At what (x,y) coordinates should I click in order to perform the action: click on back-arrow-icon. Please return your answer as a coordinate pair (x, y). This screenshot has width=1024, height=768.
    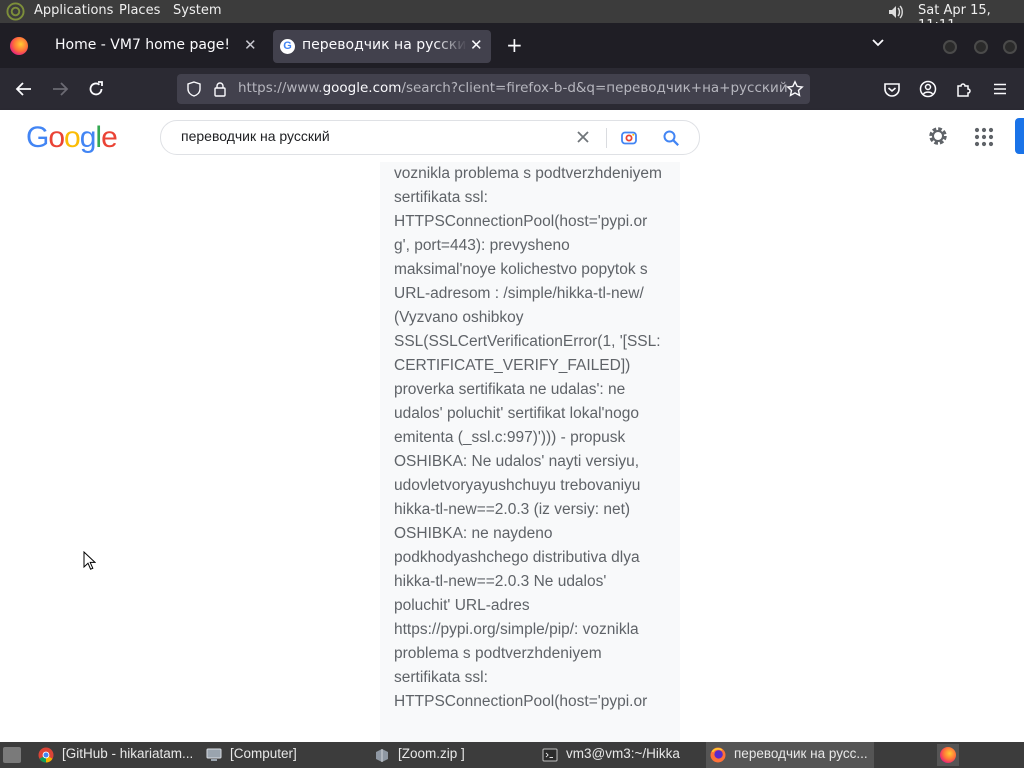
    Looking at the image, I should click on (24, 89).